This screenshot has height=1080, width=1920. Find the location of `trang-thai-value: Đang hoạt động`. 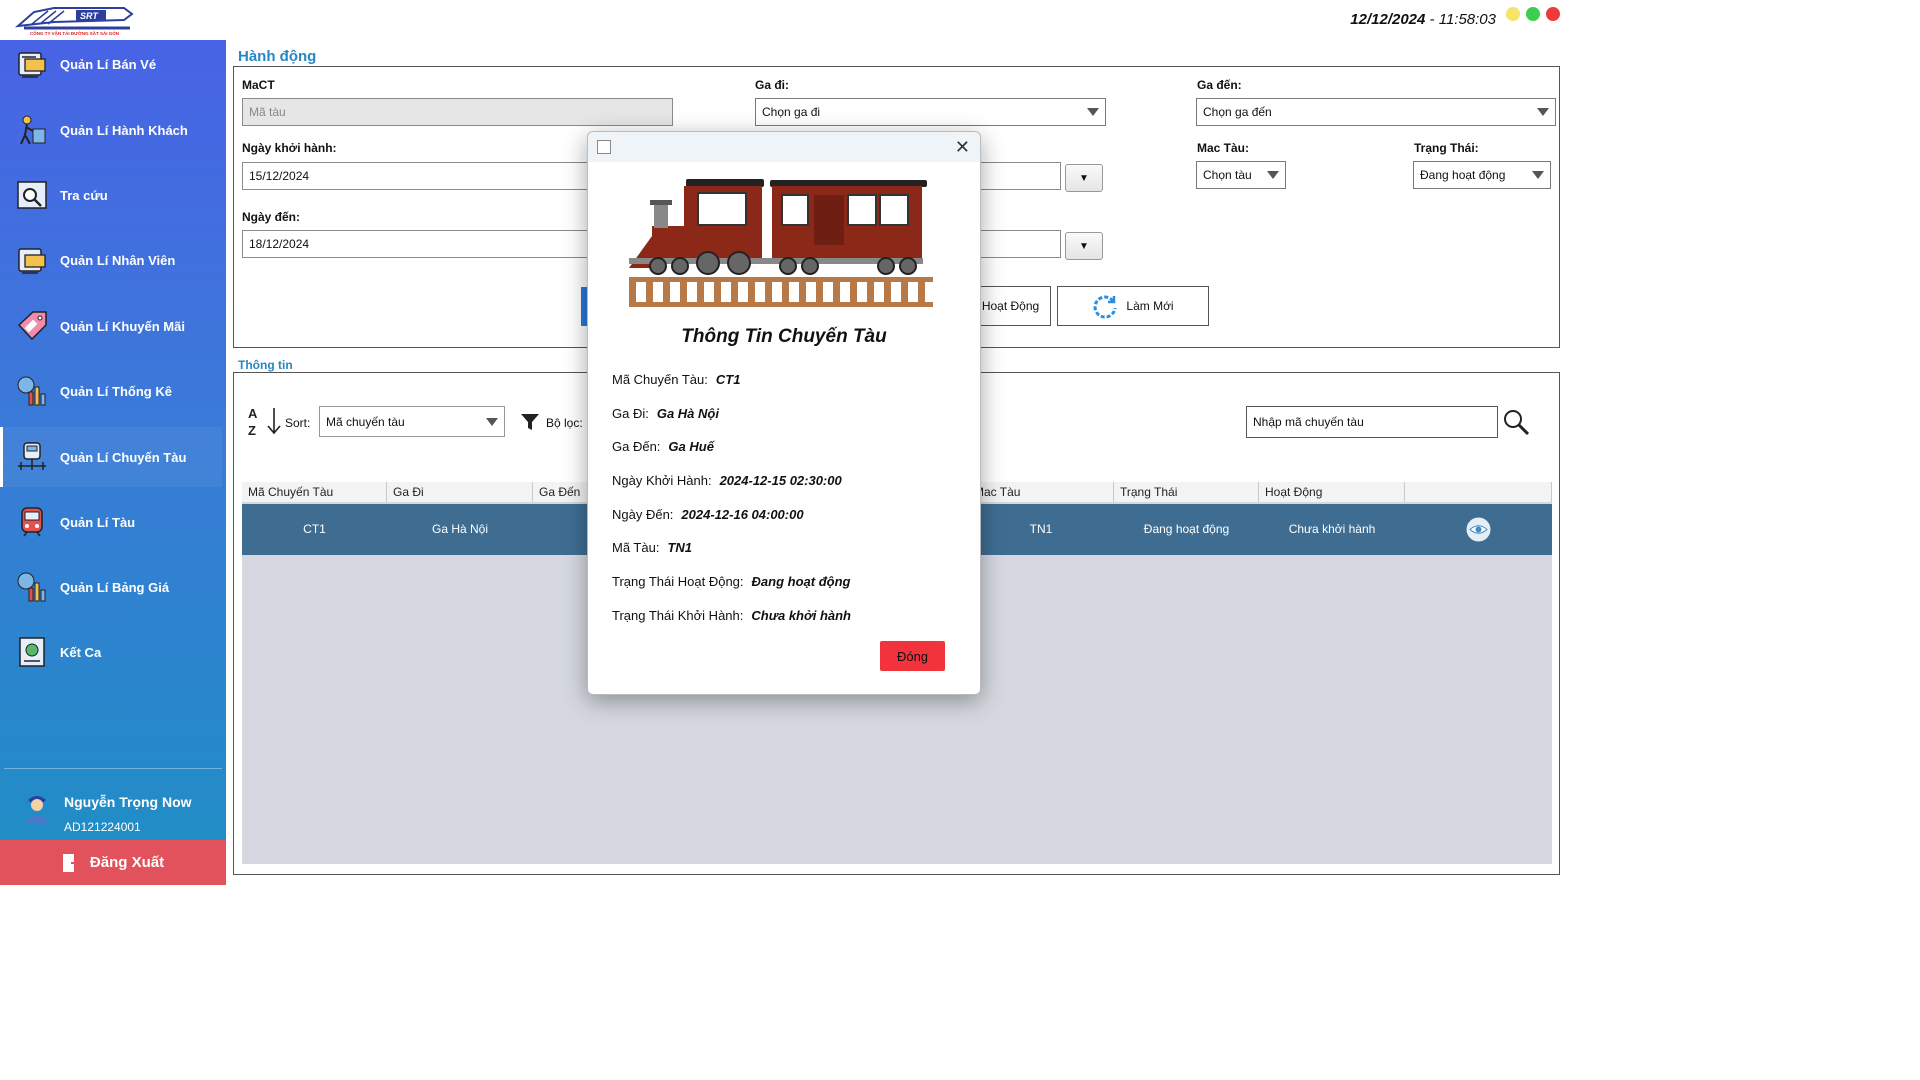

trang-thai-value: Đang hoạt động is located at coordinates (1463, 175).